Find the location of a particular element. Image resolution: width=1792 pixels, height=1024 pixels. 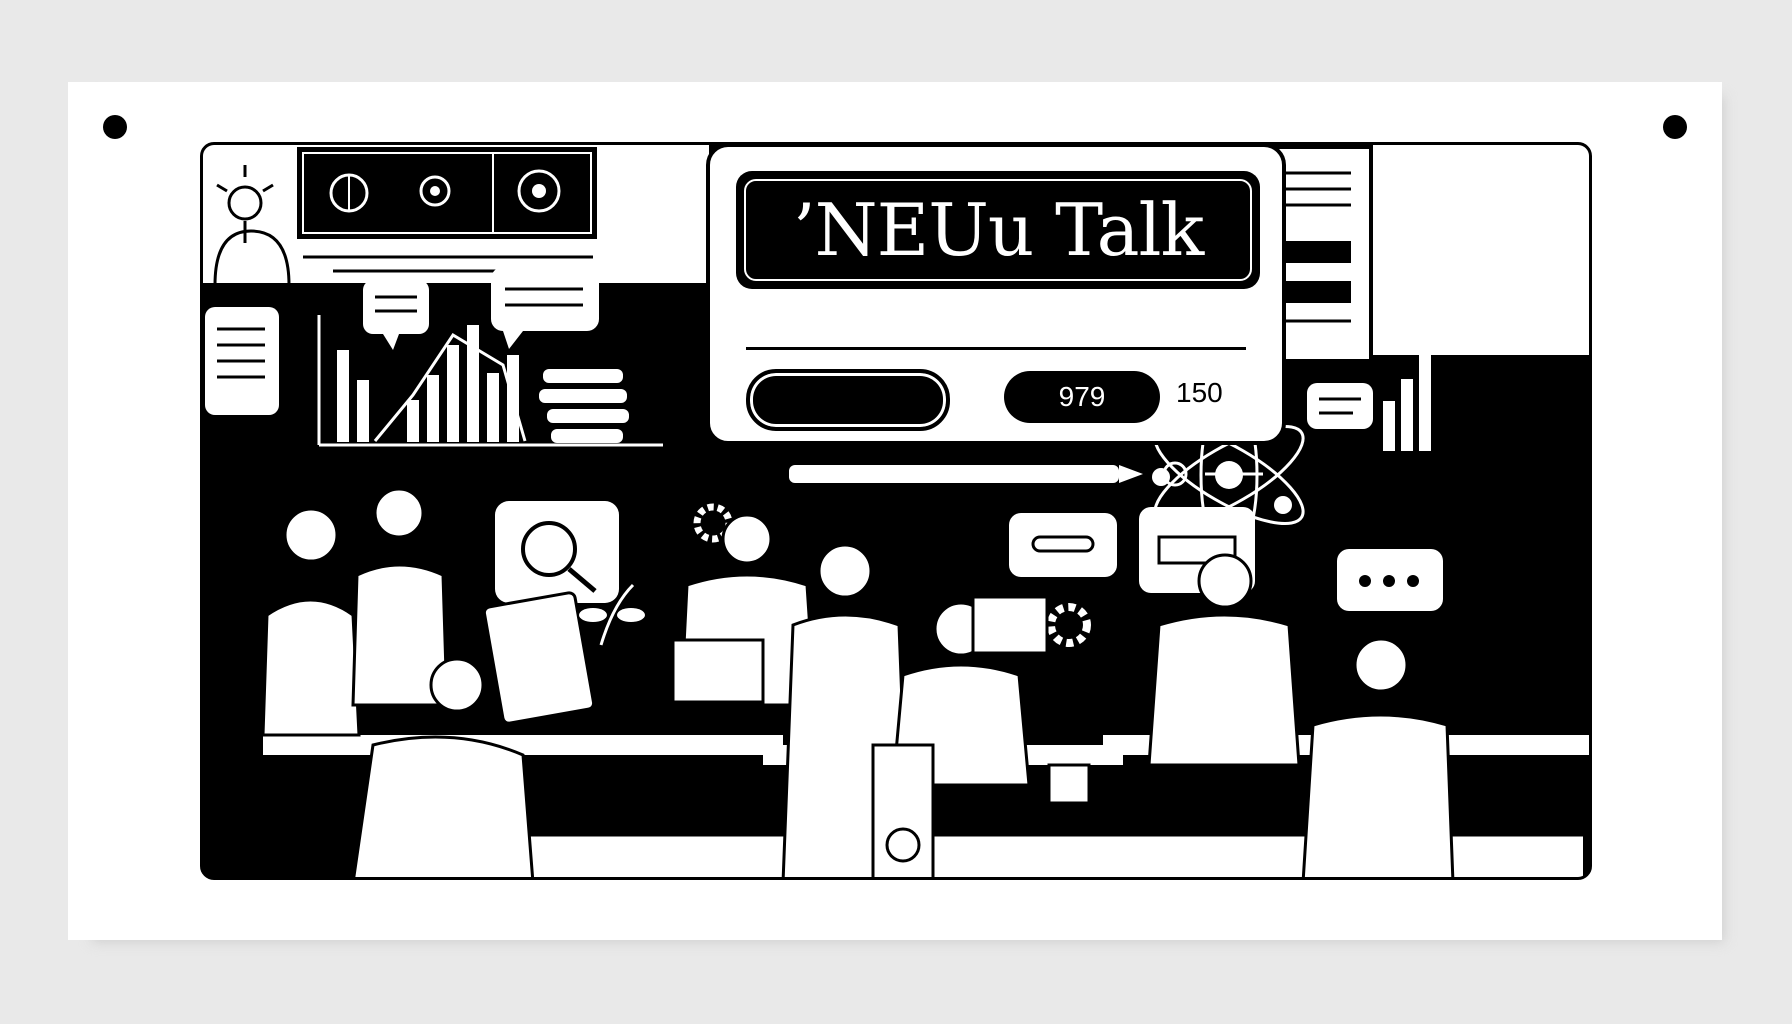

title-panel: ’NEUu Talk 979 150 is located at coordinates (996, 294).